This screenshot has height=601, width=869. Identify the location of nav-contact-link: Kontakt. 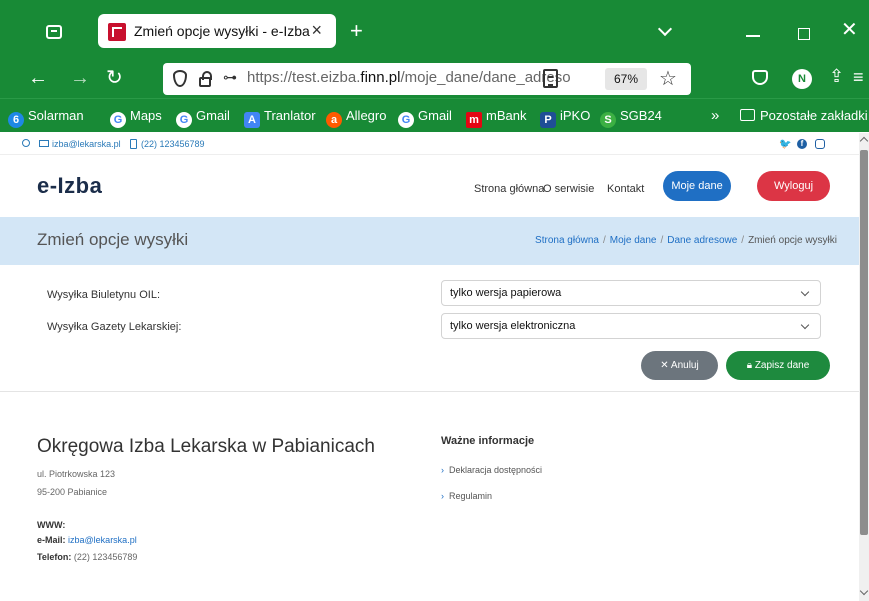
(625, 189).